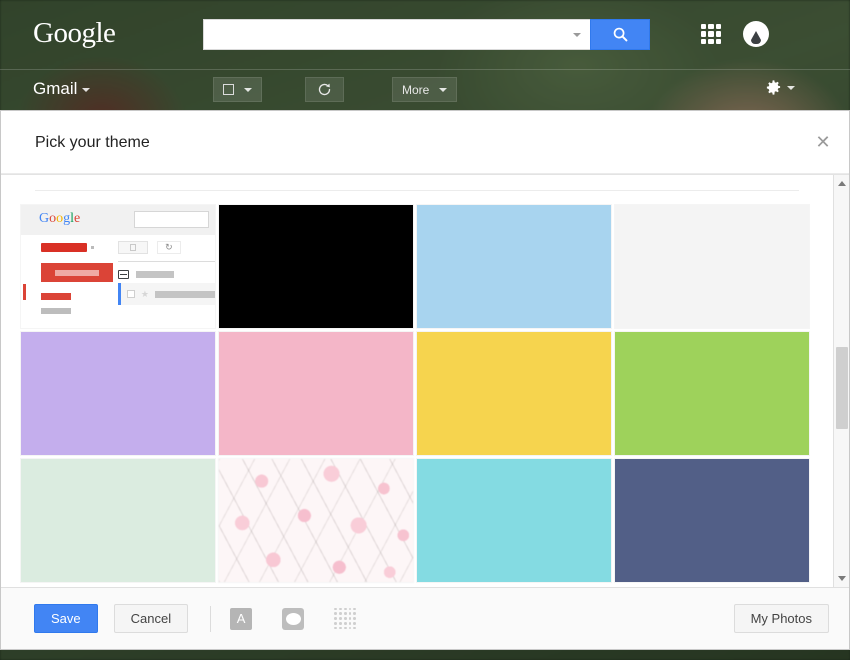 The width and height of the screenshot is (850, 660). I want to click on theme-thumbnail-mint, so click(118, 520).